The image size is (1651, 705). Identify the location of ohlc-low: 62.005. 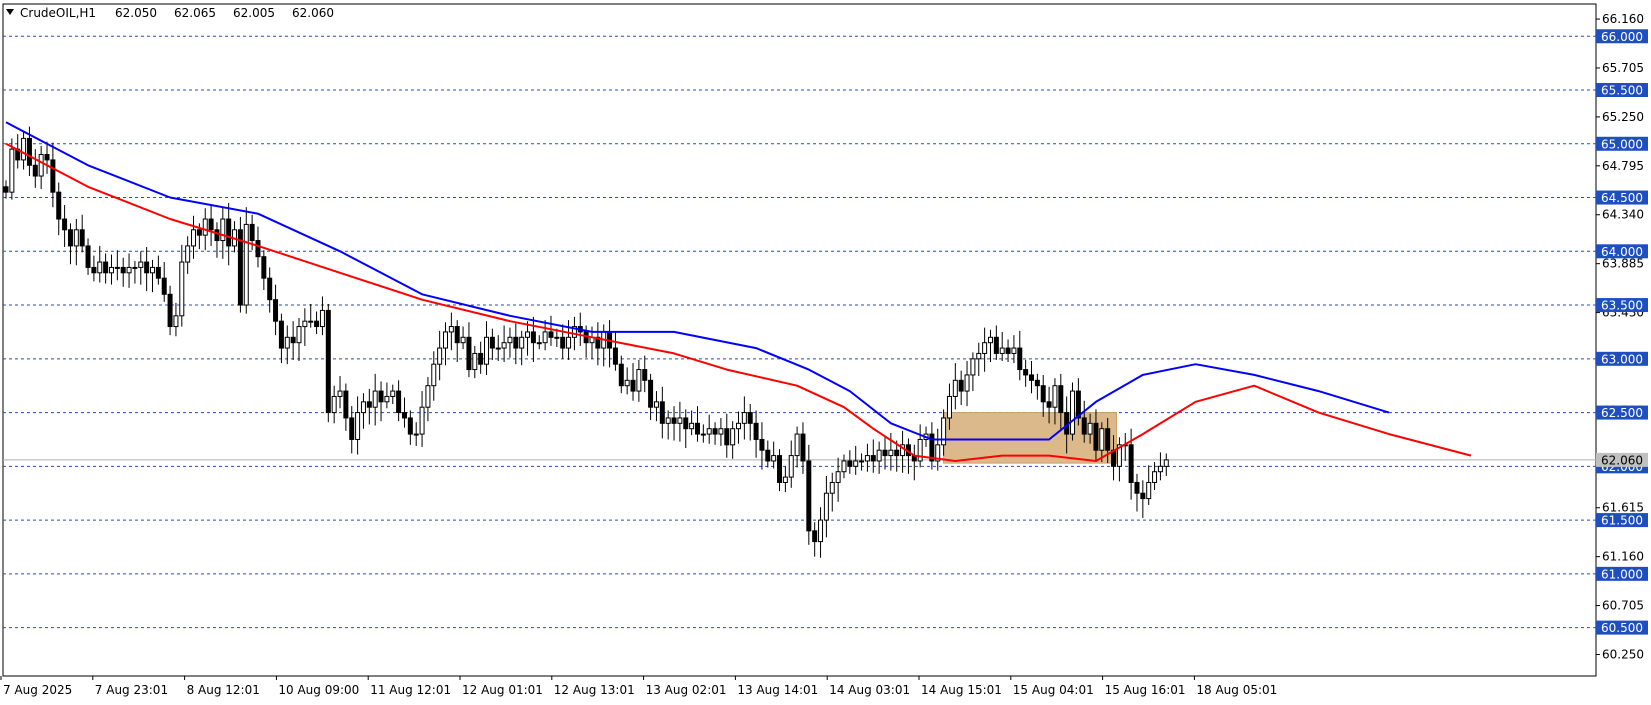
(254, 13).